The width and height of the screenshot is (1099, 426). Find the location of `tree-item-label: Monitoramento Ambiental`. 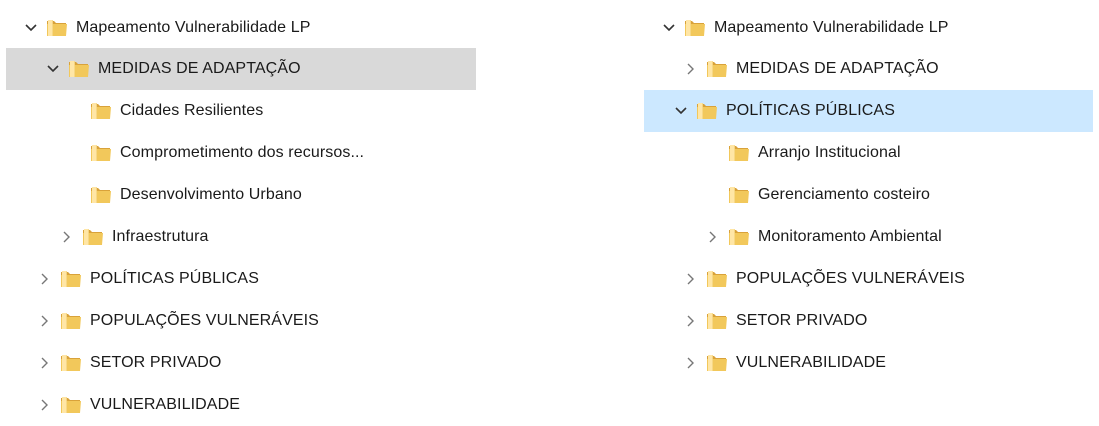

tree-item-label: Monitoramento Ambiental is located at coordinates (850, 236).